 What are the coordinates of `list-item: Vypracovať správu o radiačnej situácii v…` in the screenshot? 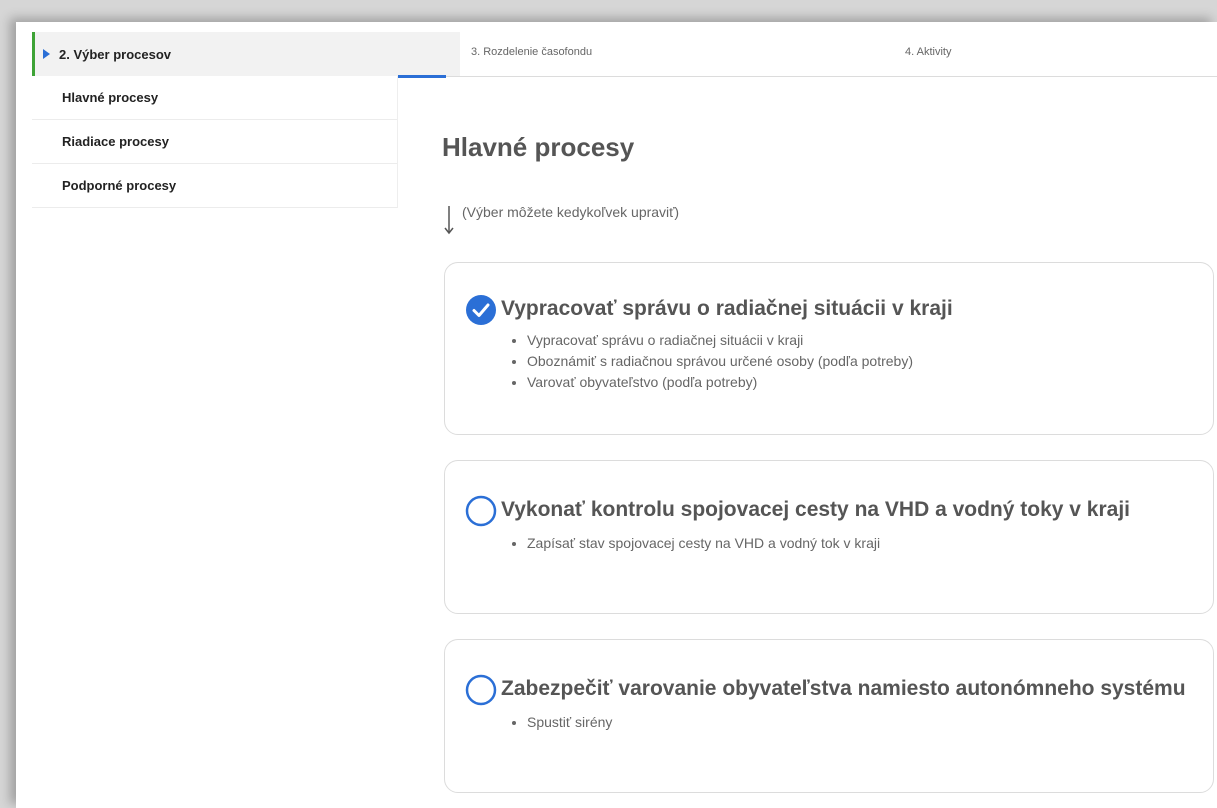 It's located at (870, 340).